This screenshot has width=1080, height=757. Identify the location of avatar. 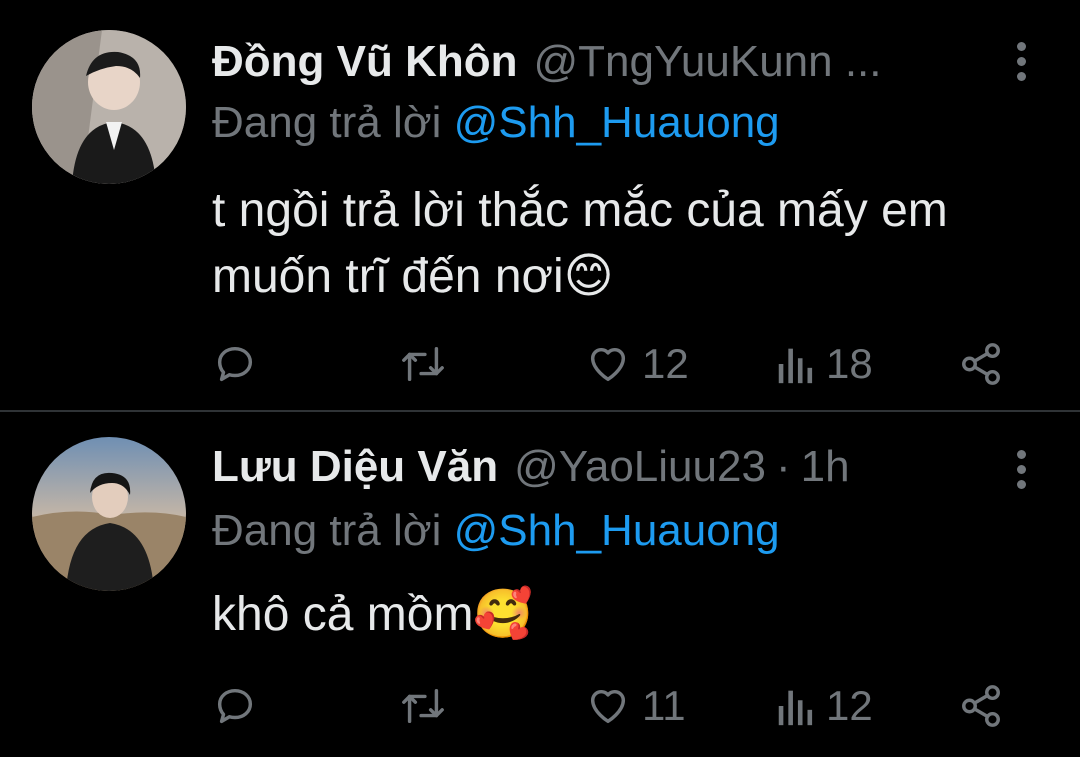
(109, 514).